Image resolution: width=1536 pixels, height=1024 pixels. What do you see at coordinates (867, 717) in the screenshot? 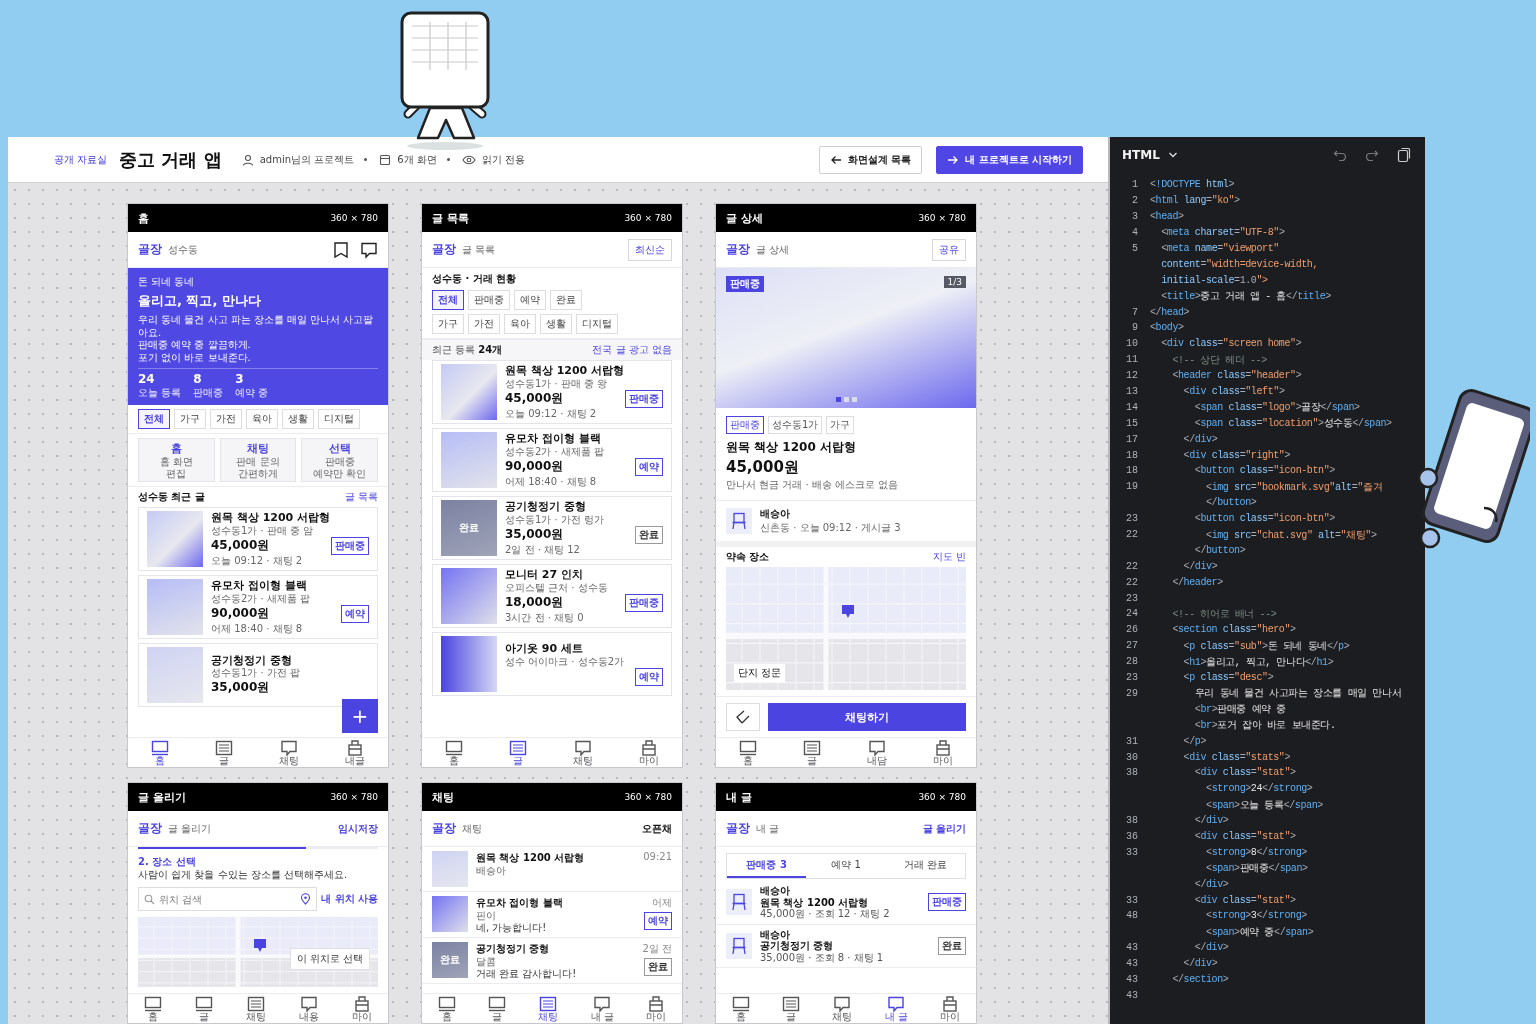
I see `chat-button: 채팅하기` at bounding box center [867, 717].